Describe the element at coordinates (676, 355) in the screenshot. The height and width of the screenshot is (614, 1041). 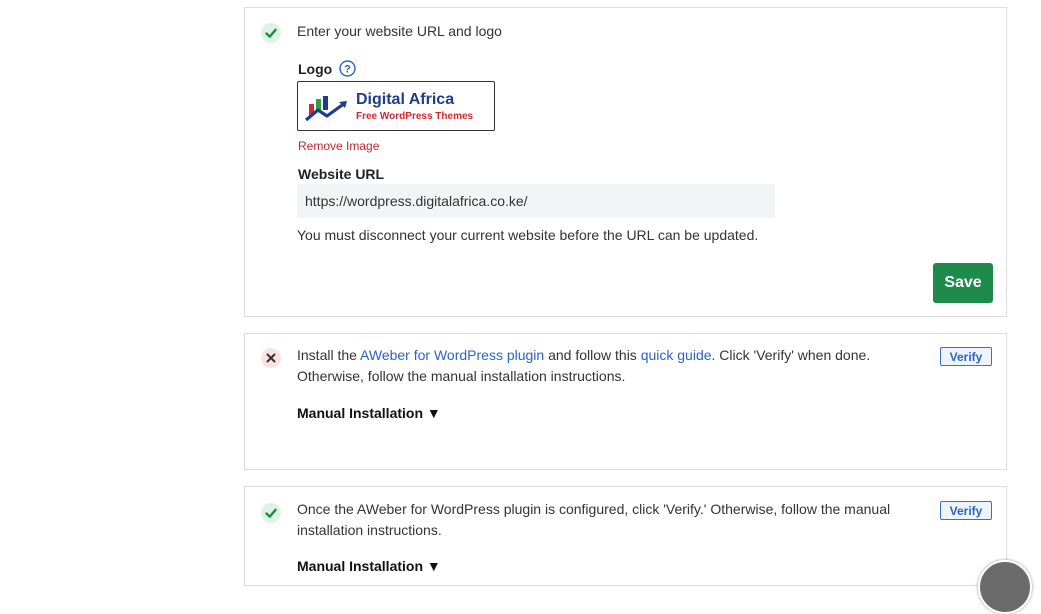
I see `quick-guide-link: quick guide` at that location.